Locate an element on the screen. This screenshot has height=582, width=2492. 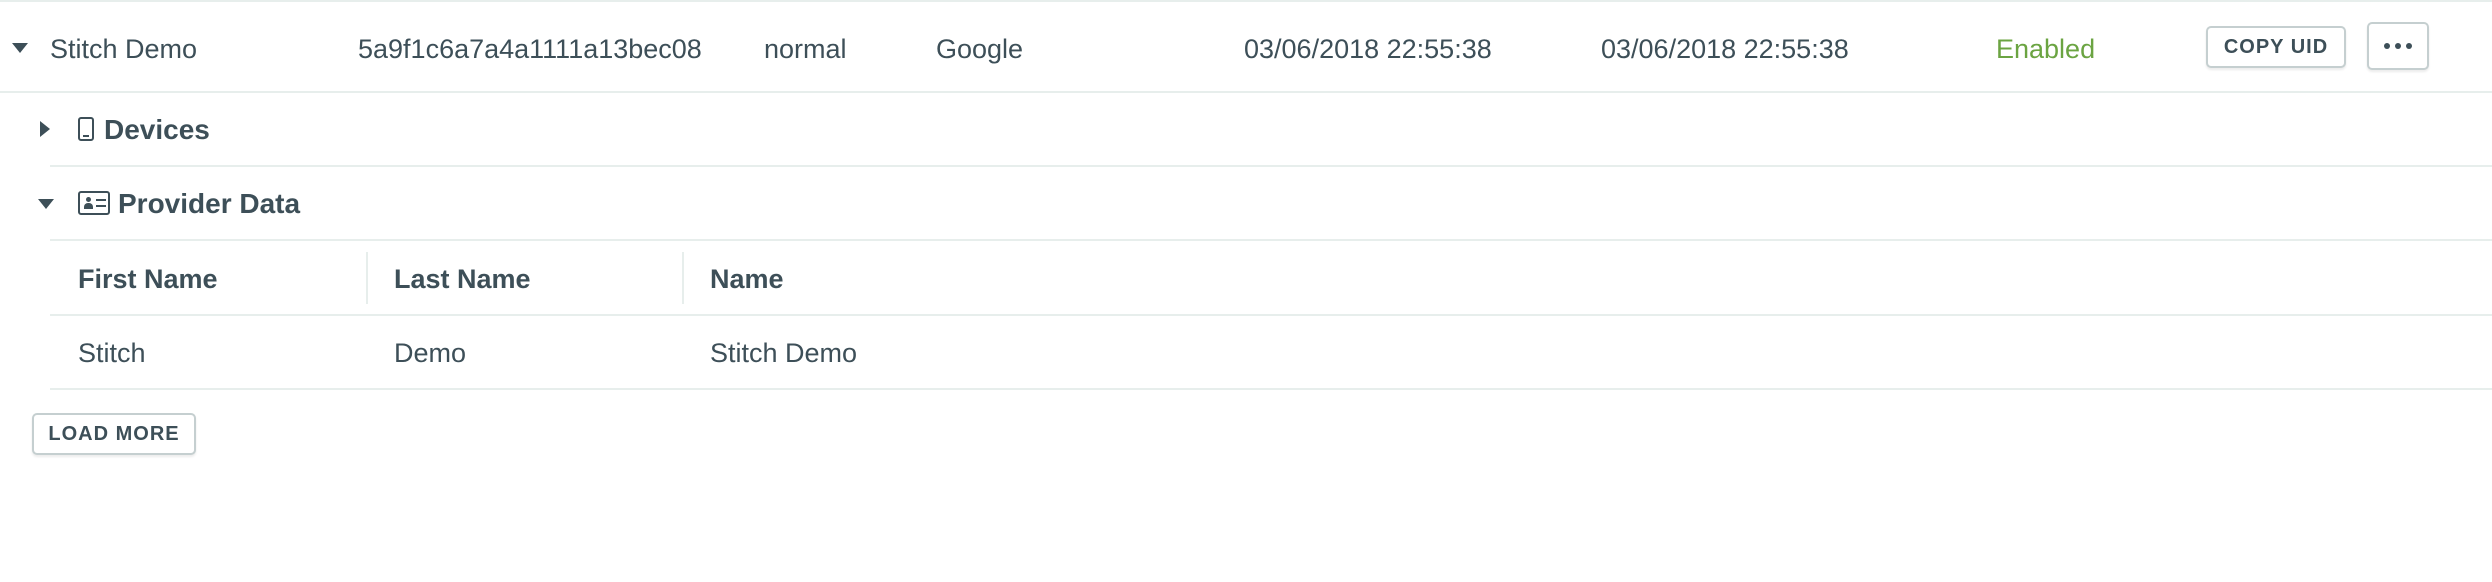
column-header-name: Name is located at coordinates (747, 279).